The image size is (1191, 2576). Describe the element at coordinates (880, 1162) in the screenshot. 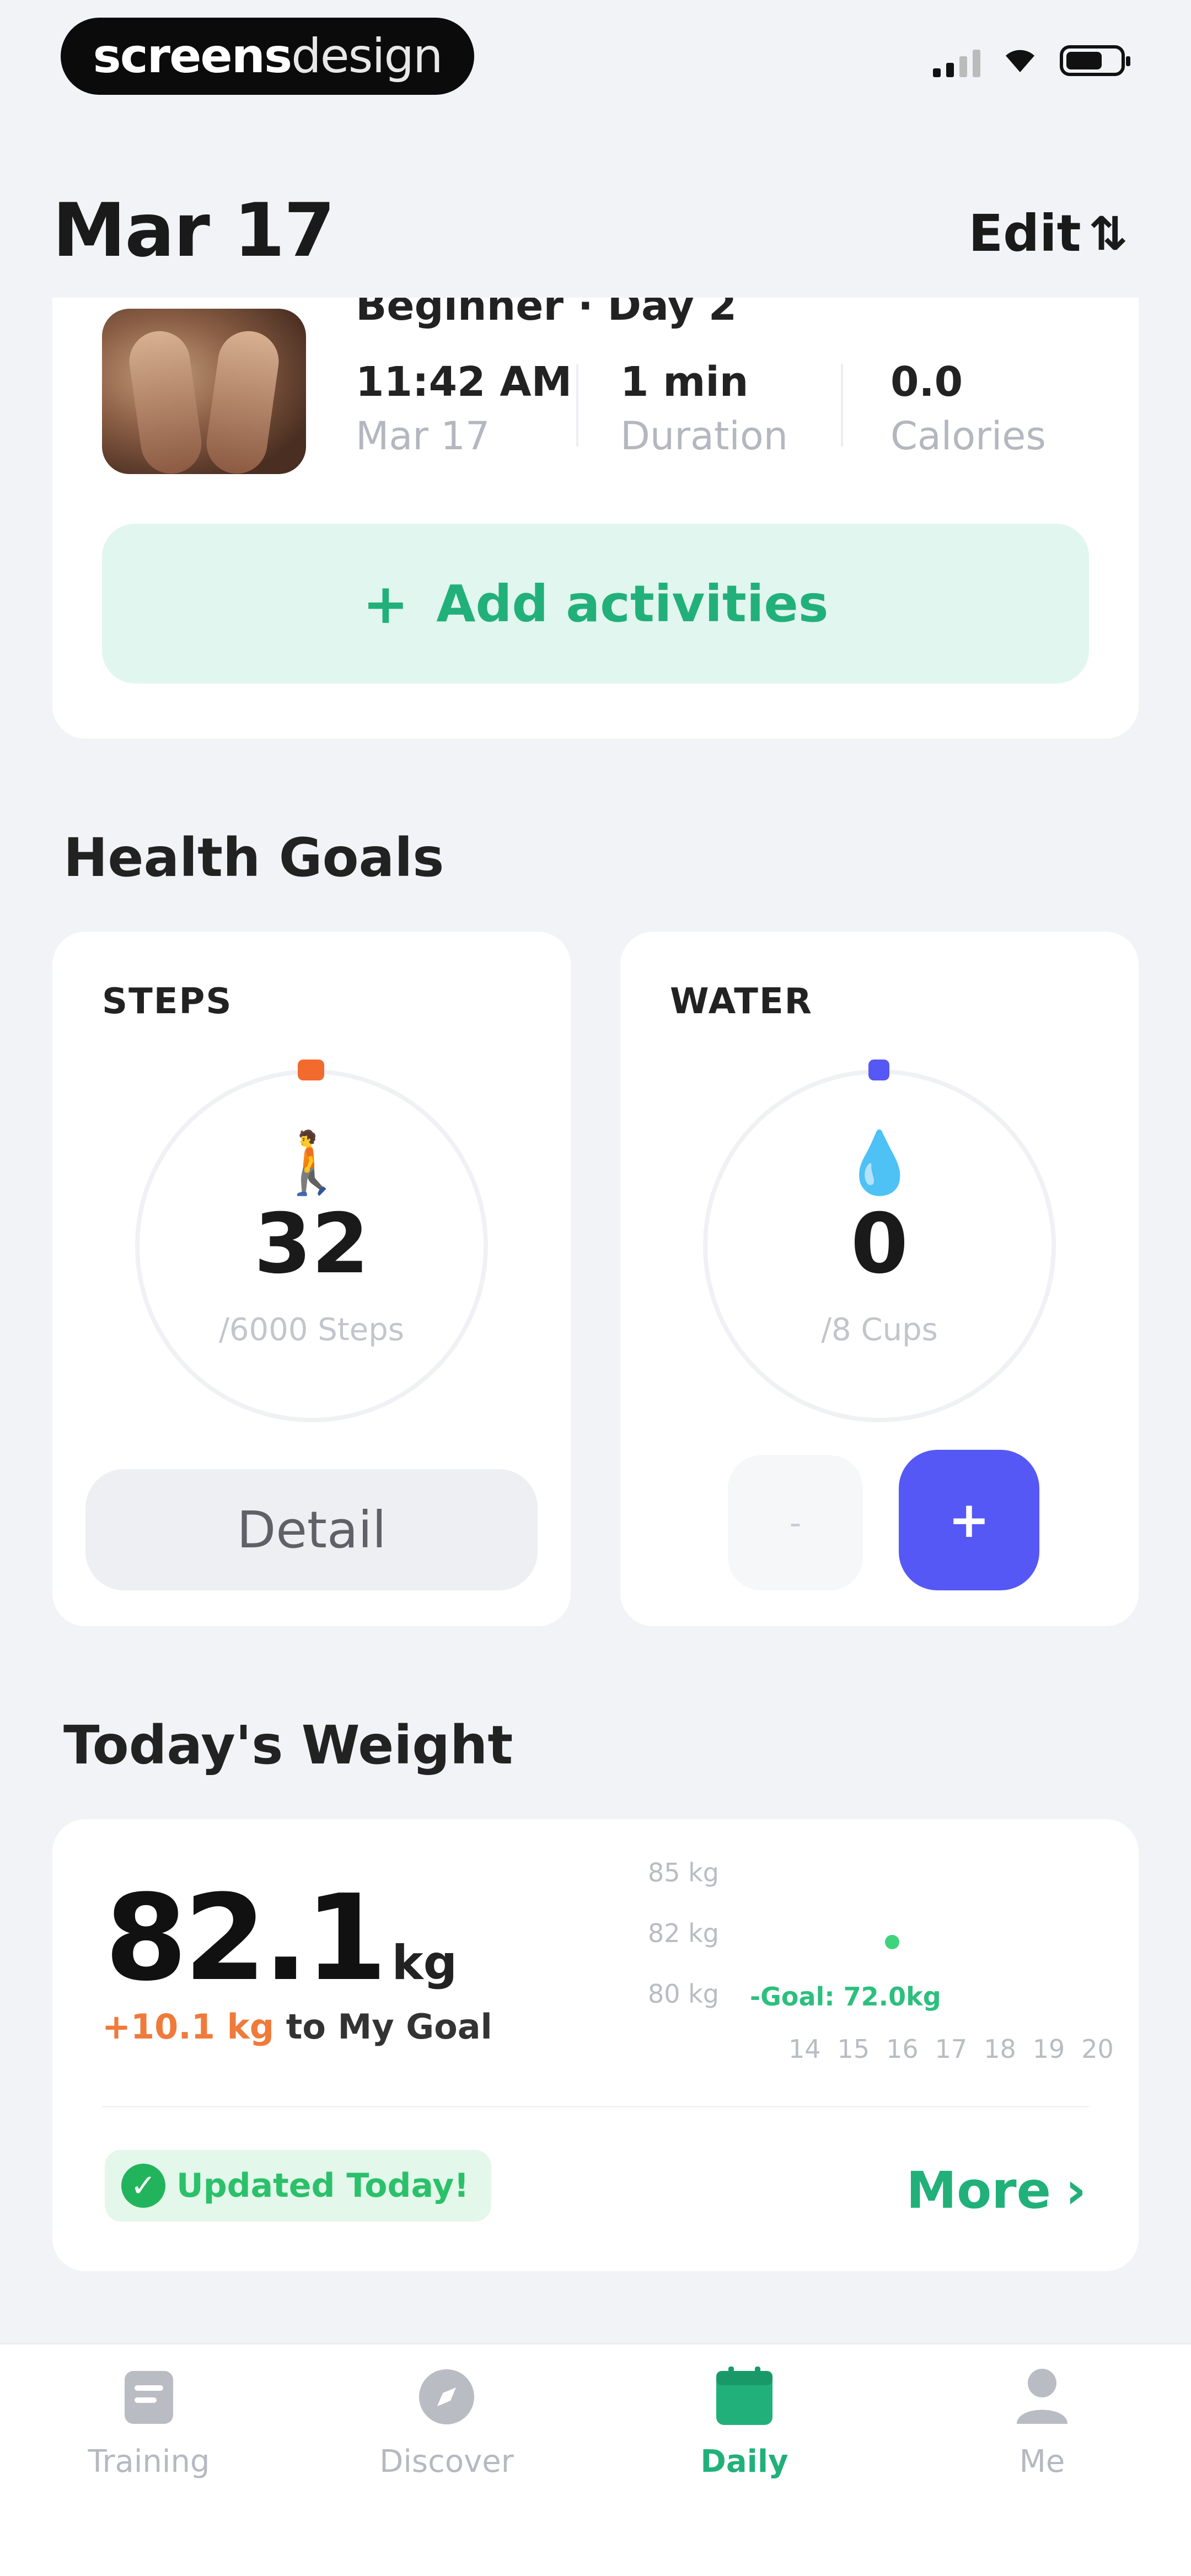

I see `water-drop-icon: 💧` at that location.